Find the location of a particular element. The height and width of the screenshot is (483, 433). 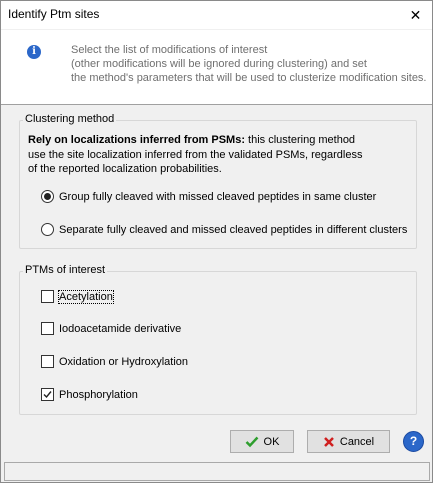

clustering-heading-rest: this clustering method is located at coordinates (300, 140).